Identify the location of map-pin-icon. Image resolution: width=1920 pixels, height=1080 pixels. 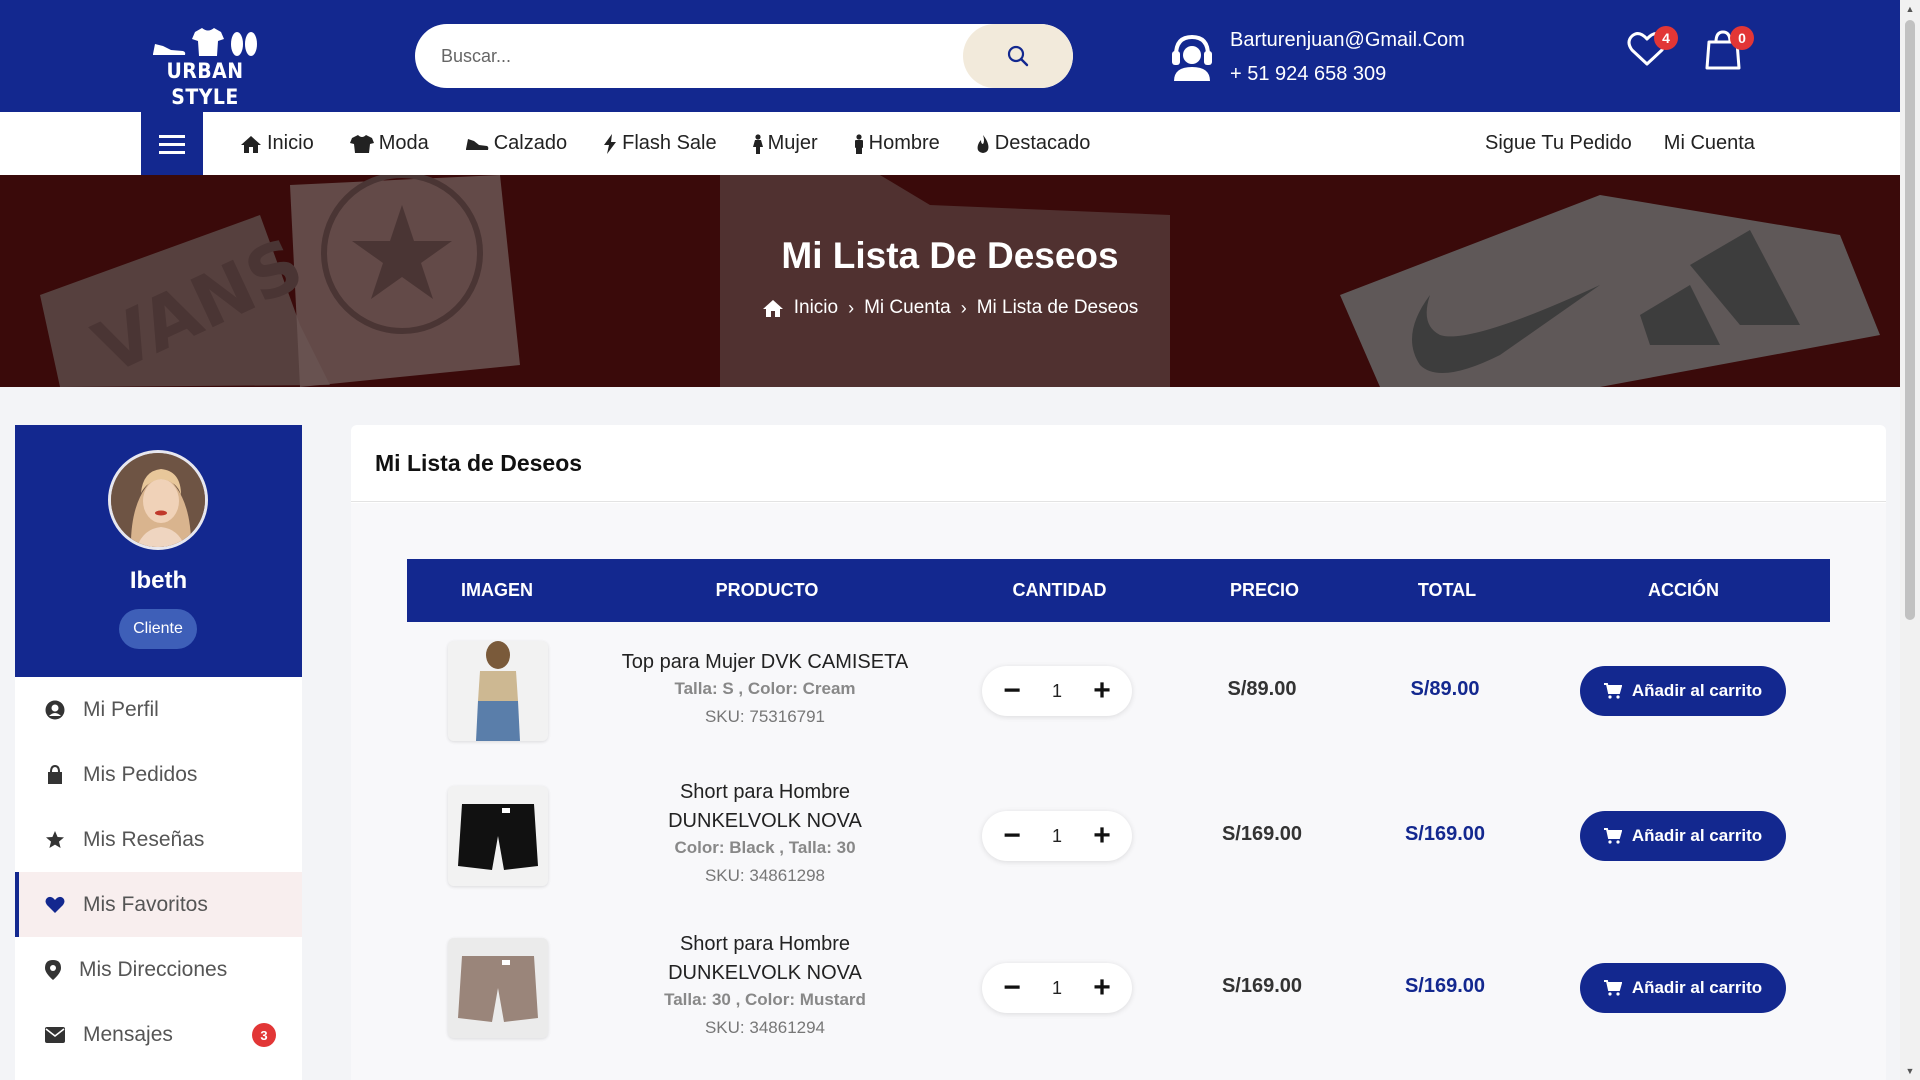
(53, 969).